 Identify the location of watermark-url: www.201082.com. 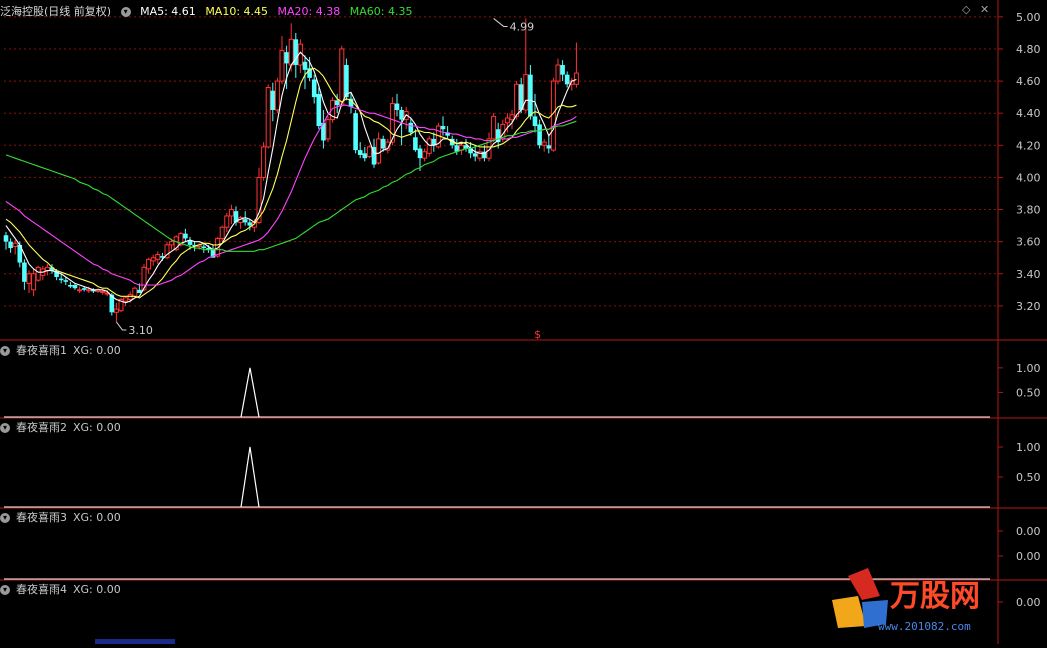
(924, 626).